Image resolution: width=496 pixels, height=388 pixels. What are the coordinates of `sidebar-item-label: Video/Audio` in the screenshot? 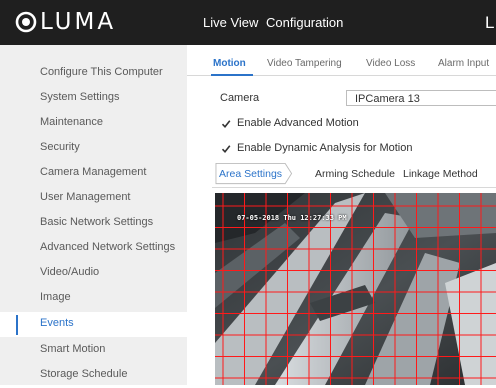 It's located at (70, 272).